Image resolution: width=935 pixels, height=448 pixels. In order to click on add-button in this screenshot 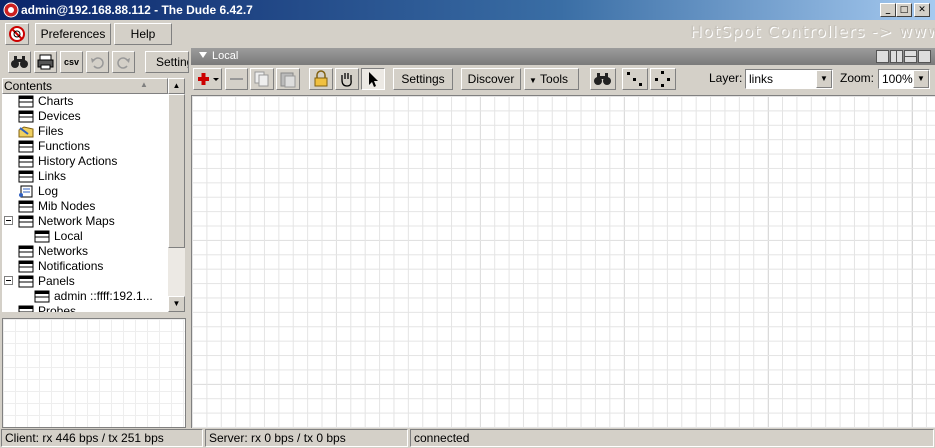, I will do `click(207, 79)`.